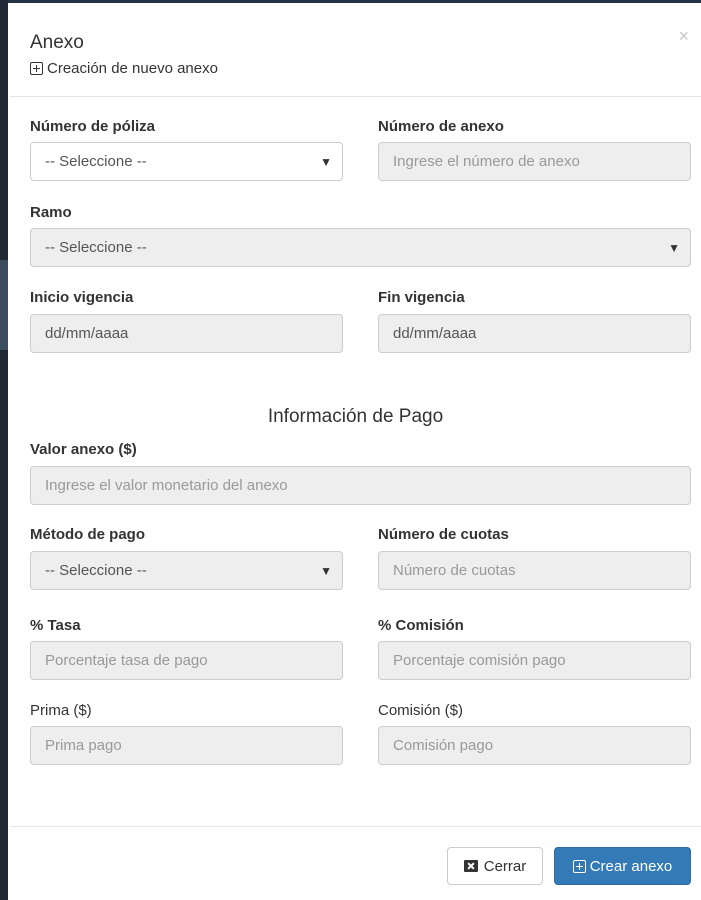  What do you see at coordinates (421, 625) in the screenshot?
I see `comision-pct-label: % Comisión` at bounding box center [421, 625].